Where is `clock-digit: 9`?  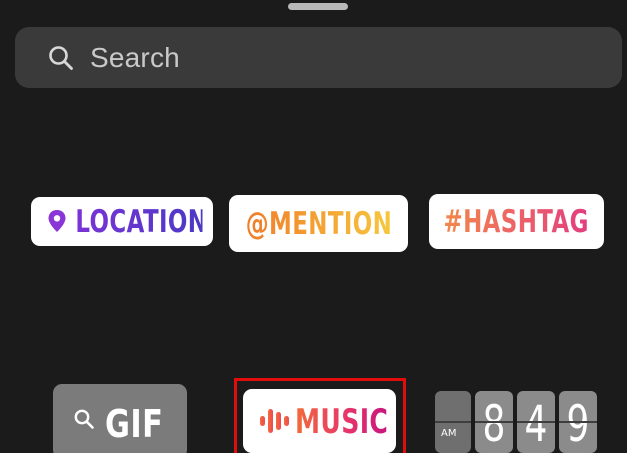
clock-digit: 9 is located at coordinates (578, 422).